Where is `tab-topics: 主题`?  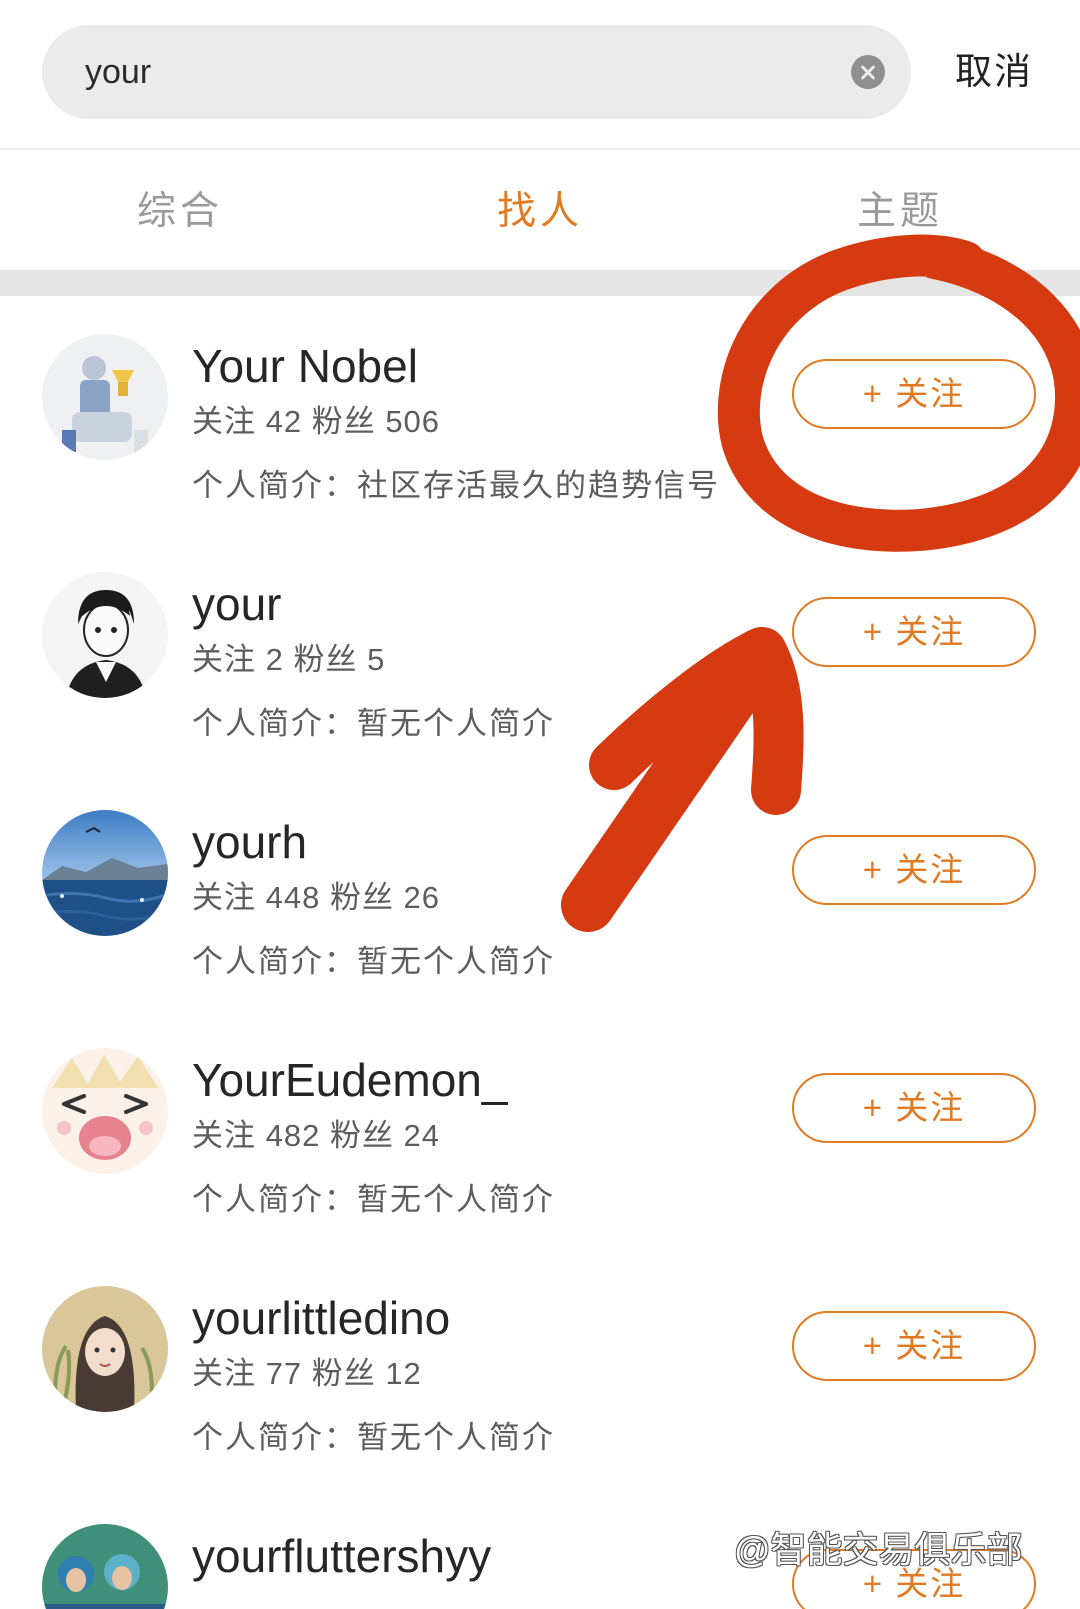 tab-topics: 主题 is located at coordinates (900, 212).